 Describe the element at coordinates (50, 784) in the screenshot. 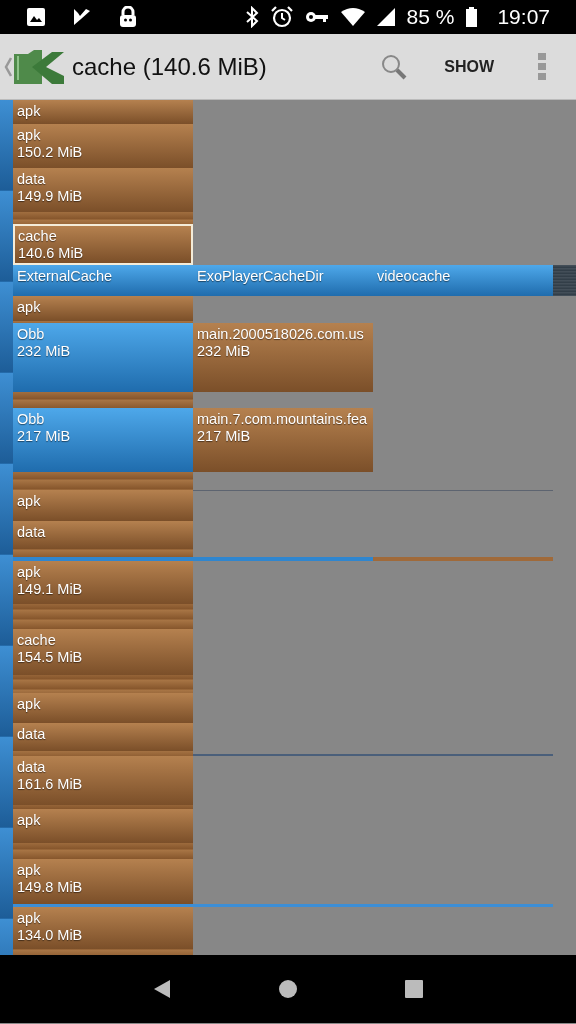

I see `block-size: 161.6 MiB` at that location.